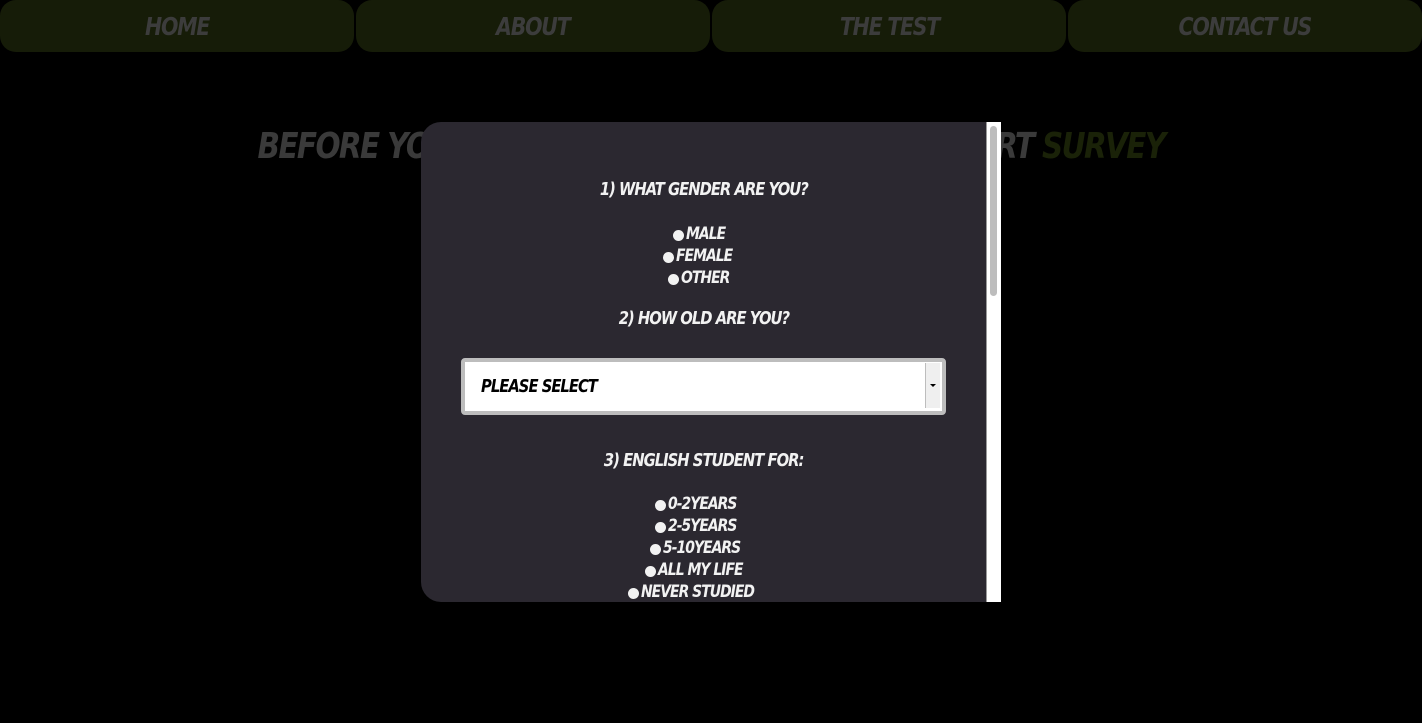  I want to click on nav-contact-us: CONTACT US, so click(1245, 26).